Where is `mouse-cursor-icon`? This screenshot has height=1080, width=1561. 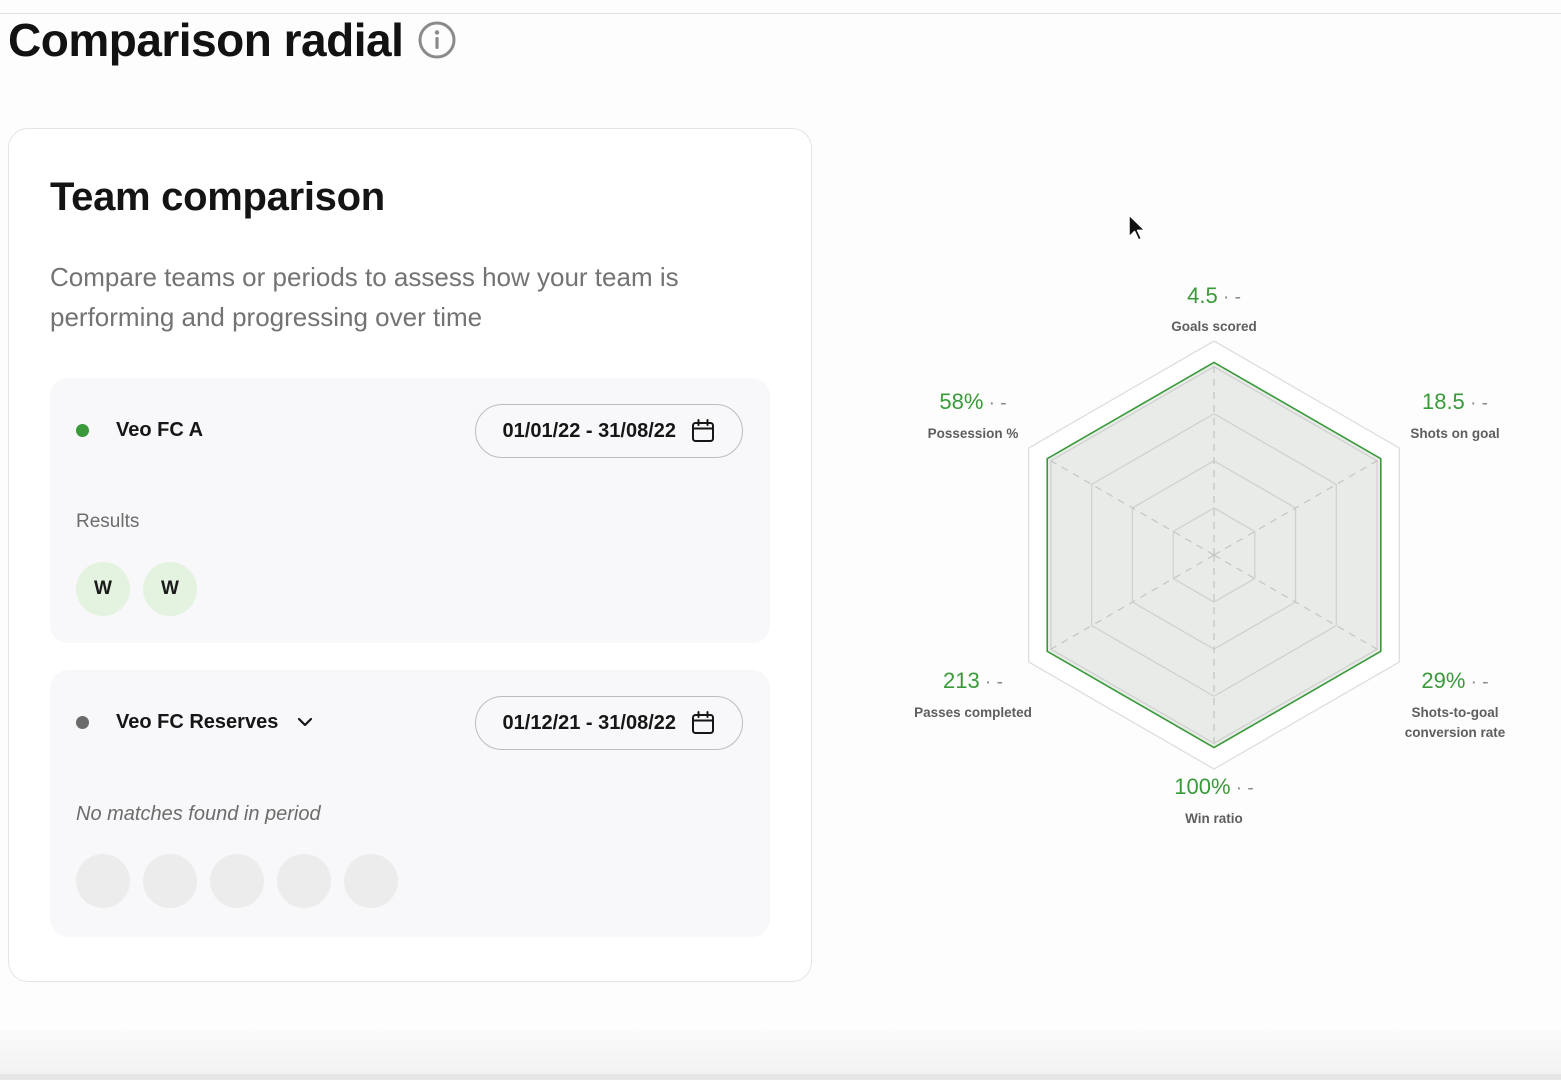 mouse-cursor-icon is located at coordinates (1137, 227).